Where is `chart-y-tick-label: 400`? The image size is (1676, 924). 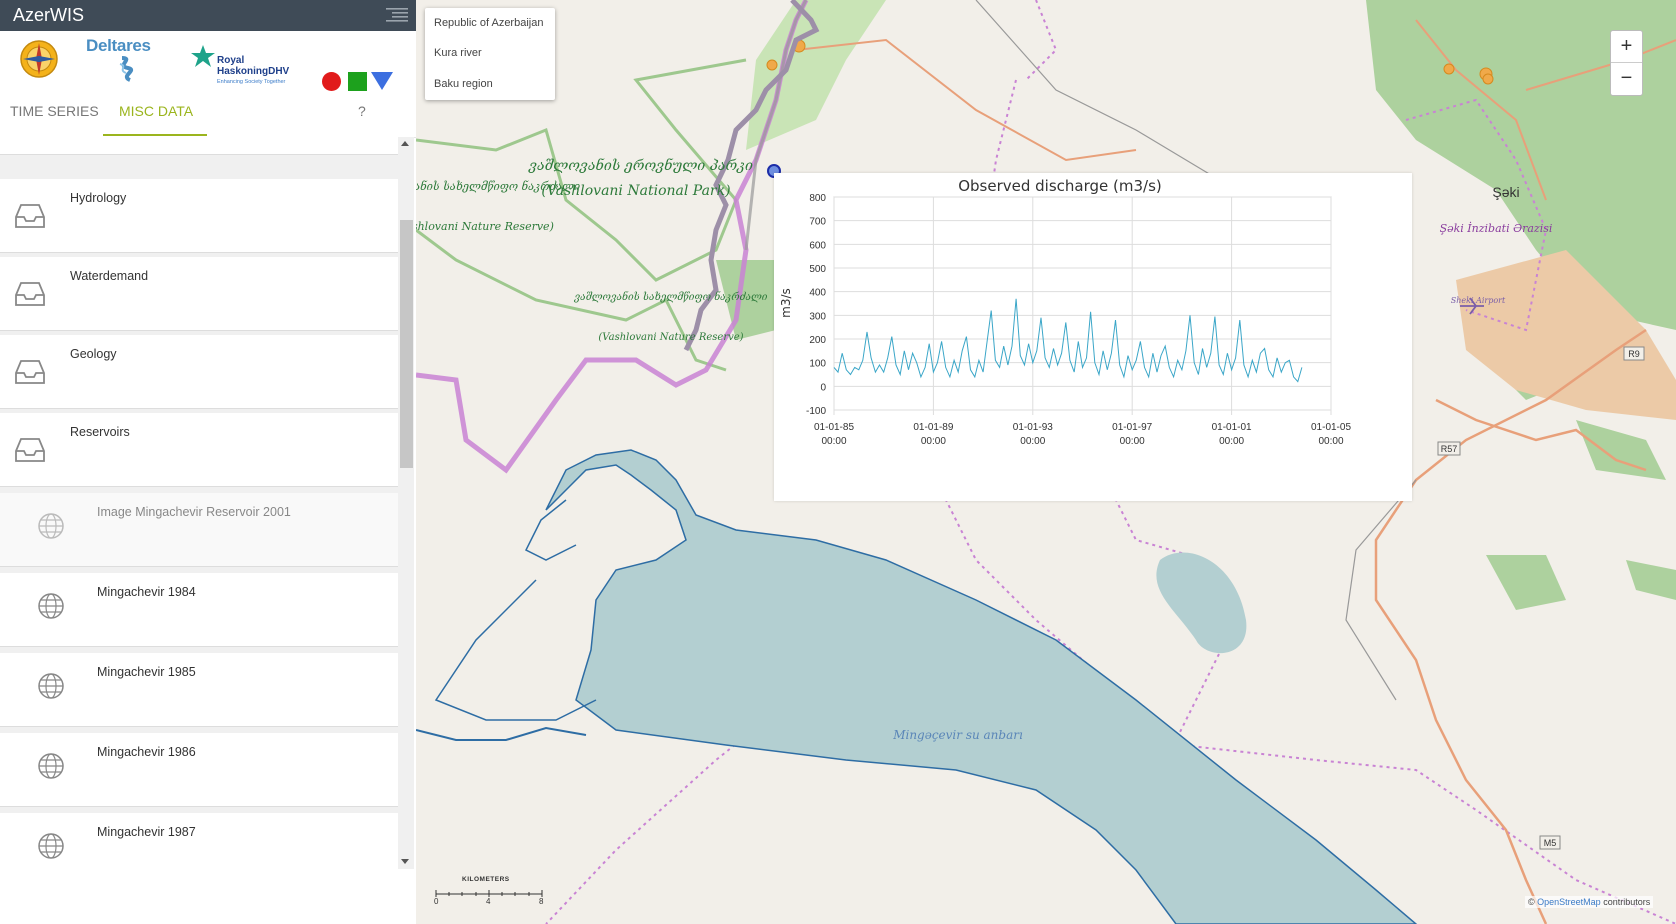 chart-y-tick-label: 400 is located at coordinates (817, 293).